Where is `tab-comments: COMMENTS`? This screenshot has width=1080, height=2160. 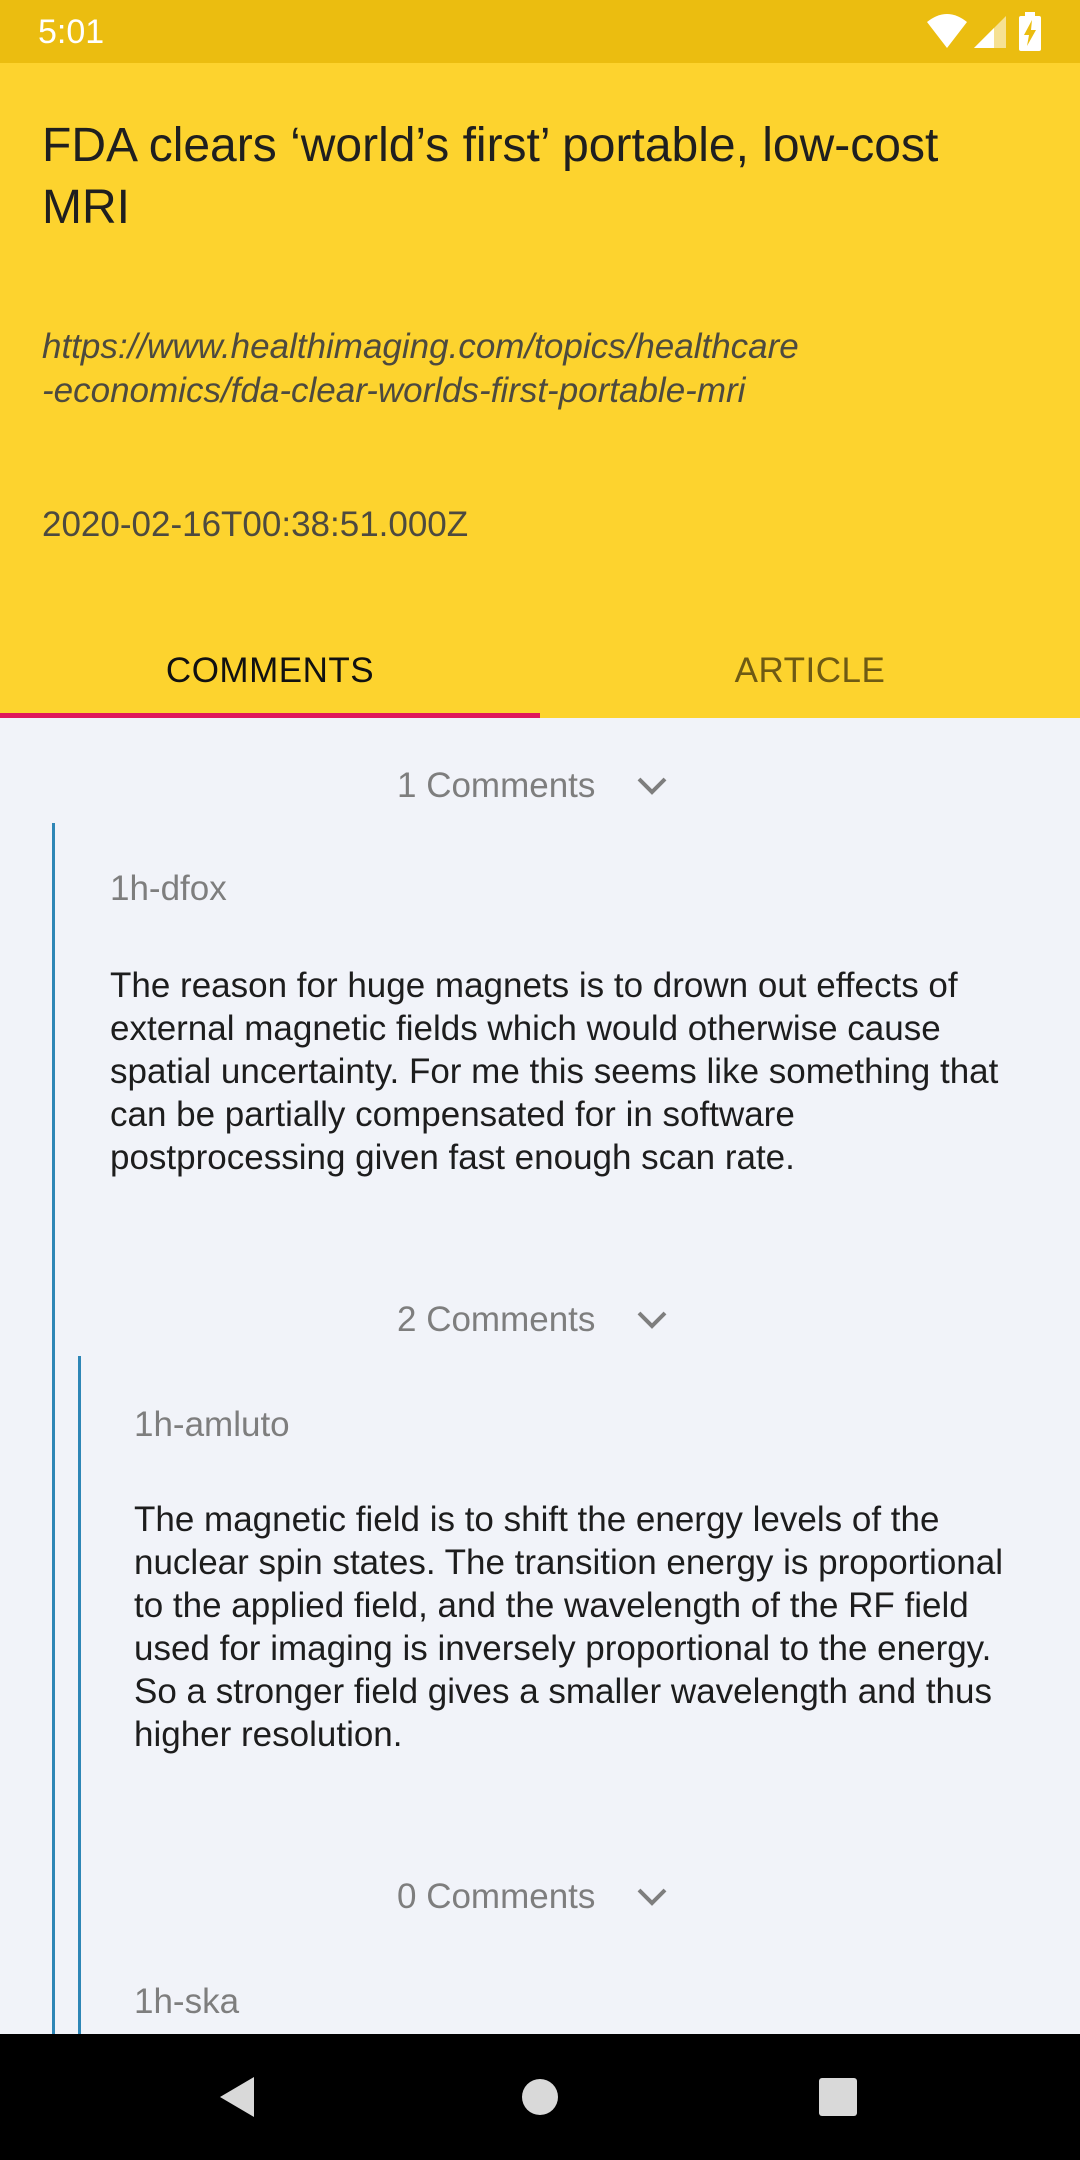
tab-comments: COMMENTS is located at coordinates (270, 671).